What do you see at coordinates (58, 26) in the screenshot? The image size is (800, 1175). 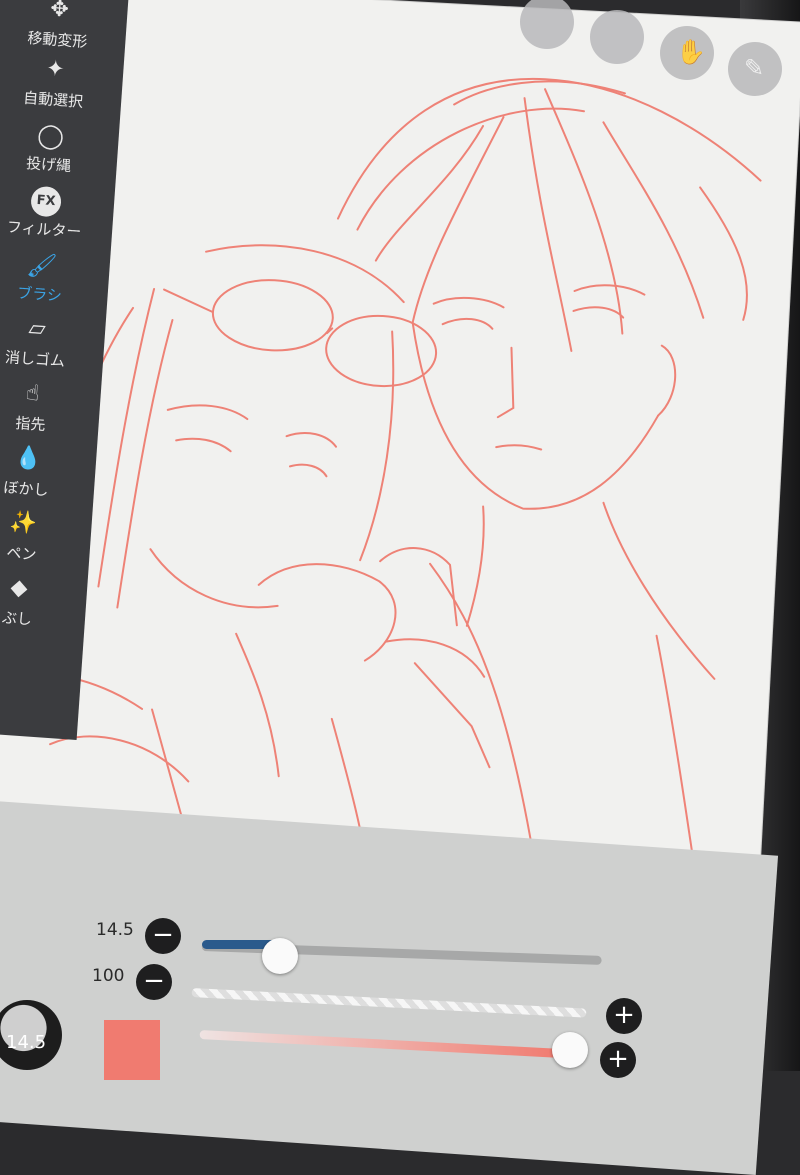 I see `tool-move: ✥ 移動変形` at bounding box center [58, 26].